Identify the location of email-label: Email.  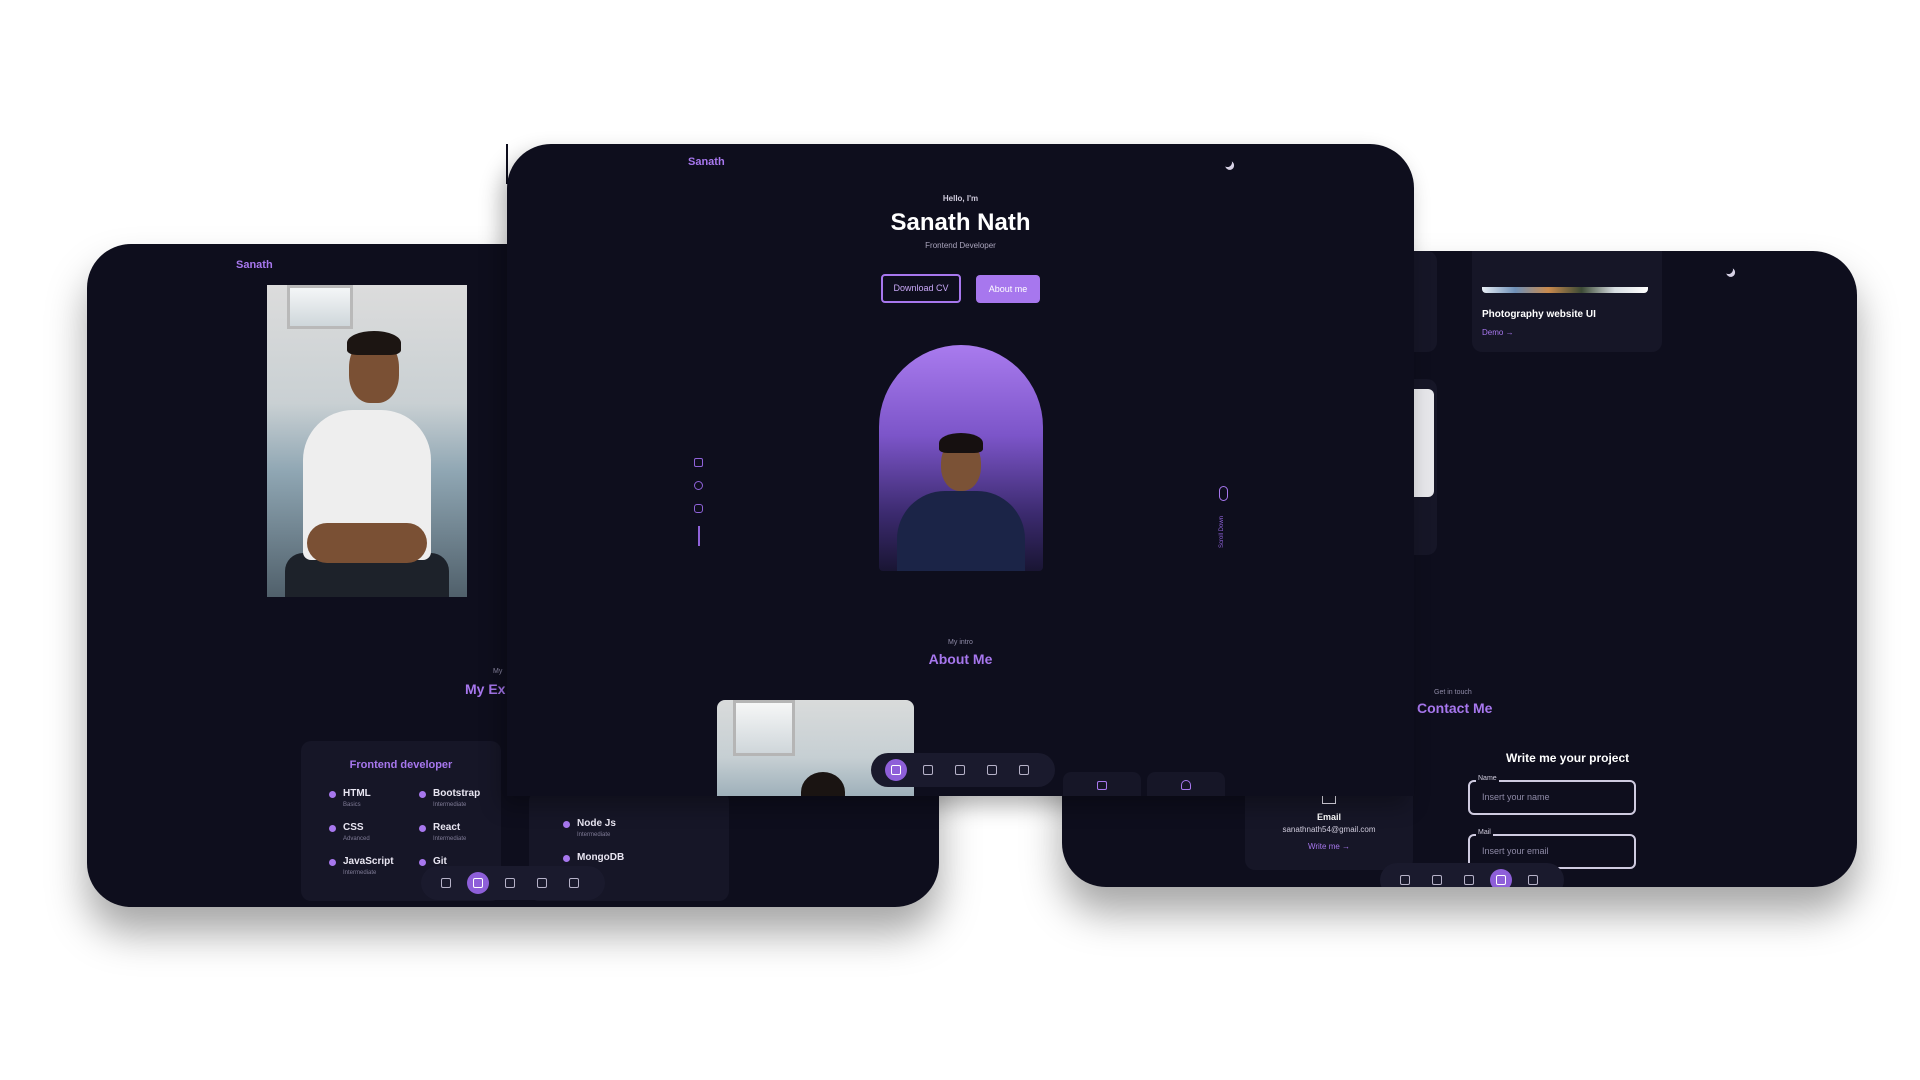
(1328, 817).